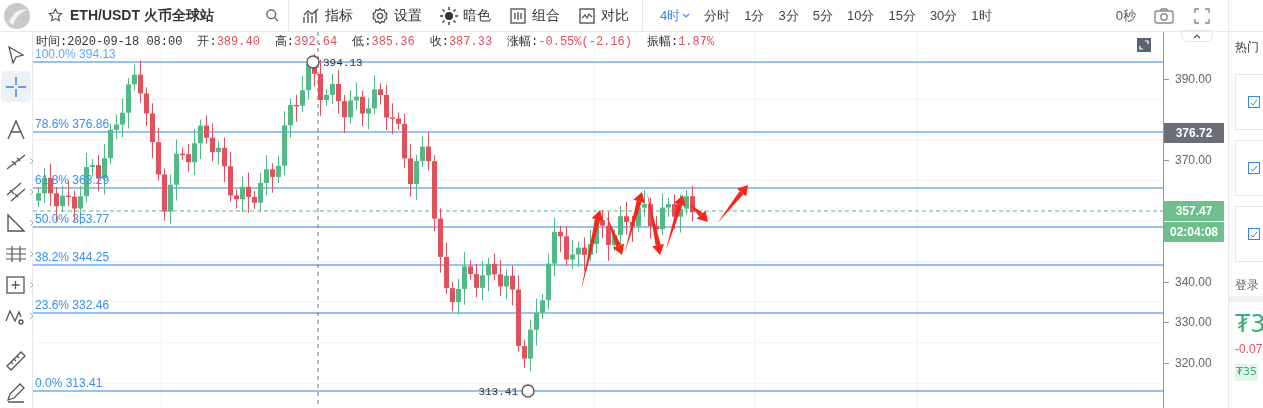  What do you see at coordinates (272, 15) in the screenshot?
I see `search-icon` at bounding box center [272, 15].